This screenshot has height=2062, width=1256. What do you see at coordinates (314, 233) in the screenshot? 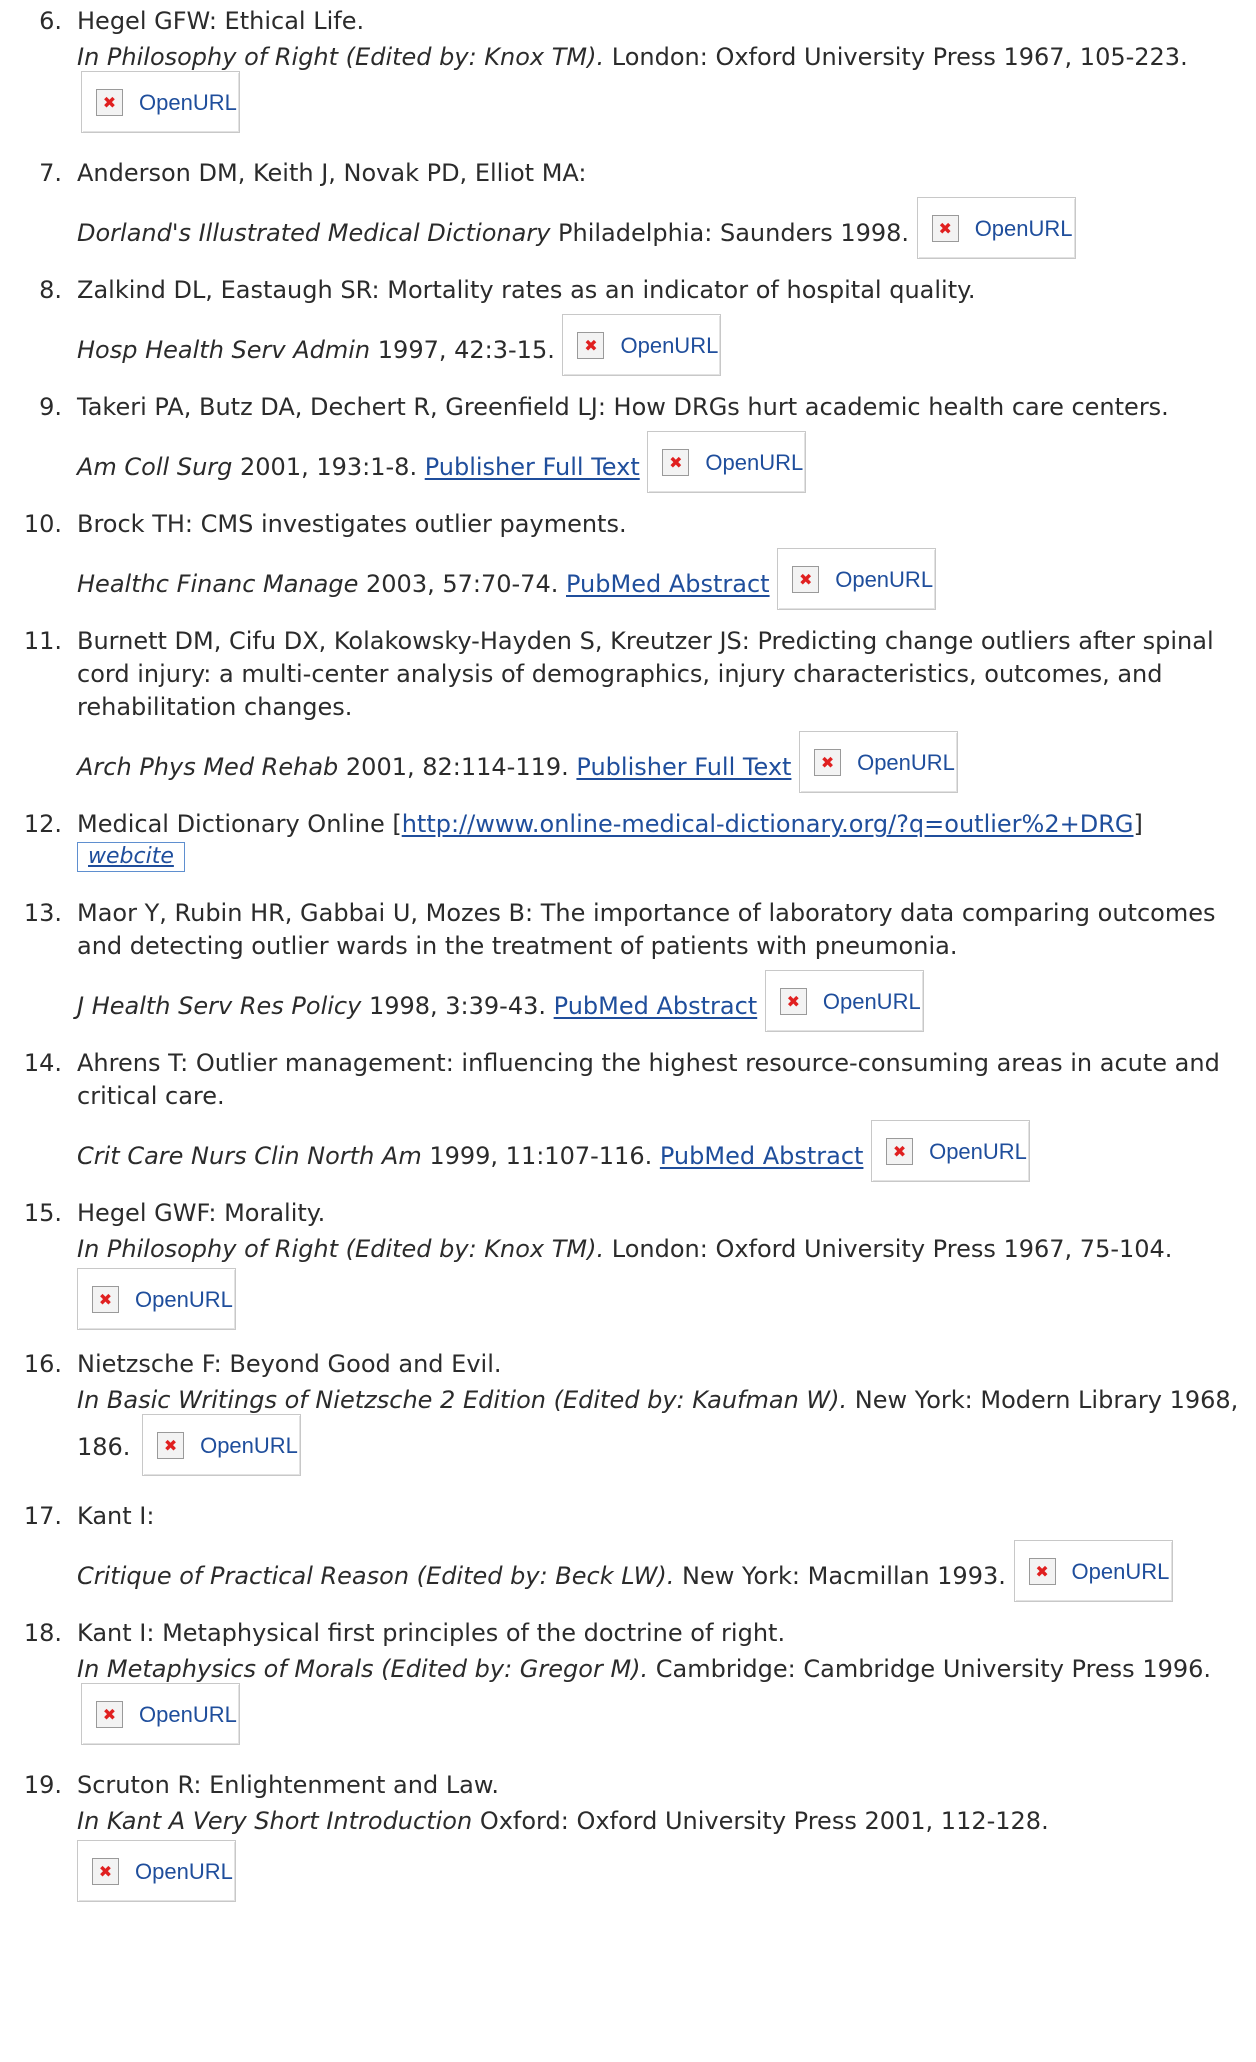
I see `source-title: Dorland's Illustrated Medical Dictionary` at bounding box center [314, 233].